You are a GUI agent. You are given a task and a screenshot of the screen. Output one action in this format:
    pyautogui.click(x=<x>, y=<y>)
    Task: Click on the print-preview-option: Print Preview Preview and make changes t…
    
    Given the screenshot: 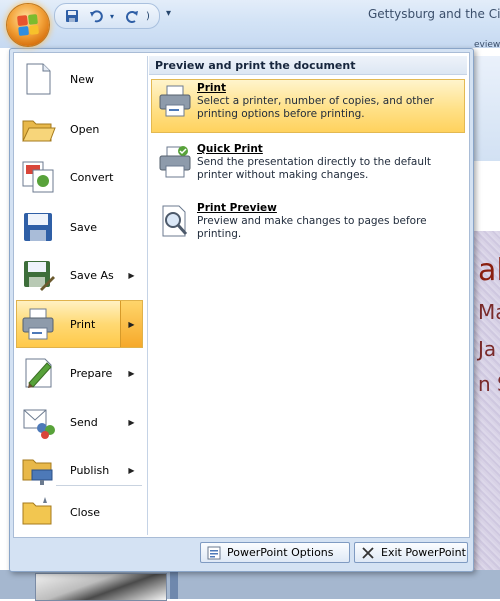 What is the action you would take?
    pyautogui.click(x=308, y=226)
    